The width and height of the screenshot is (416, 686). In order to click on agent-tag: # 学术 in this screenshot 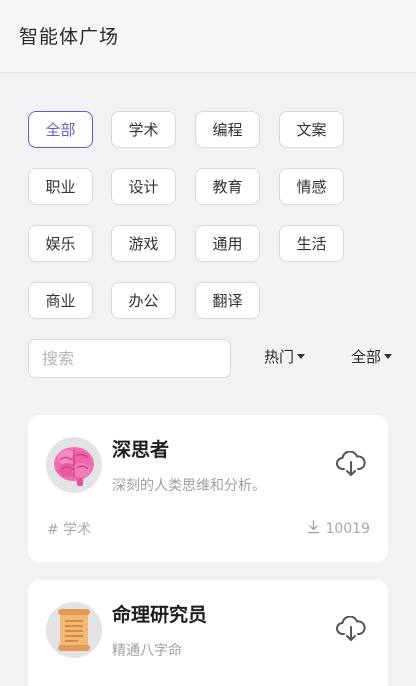, I will do `click(69, 530)`.